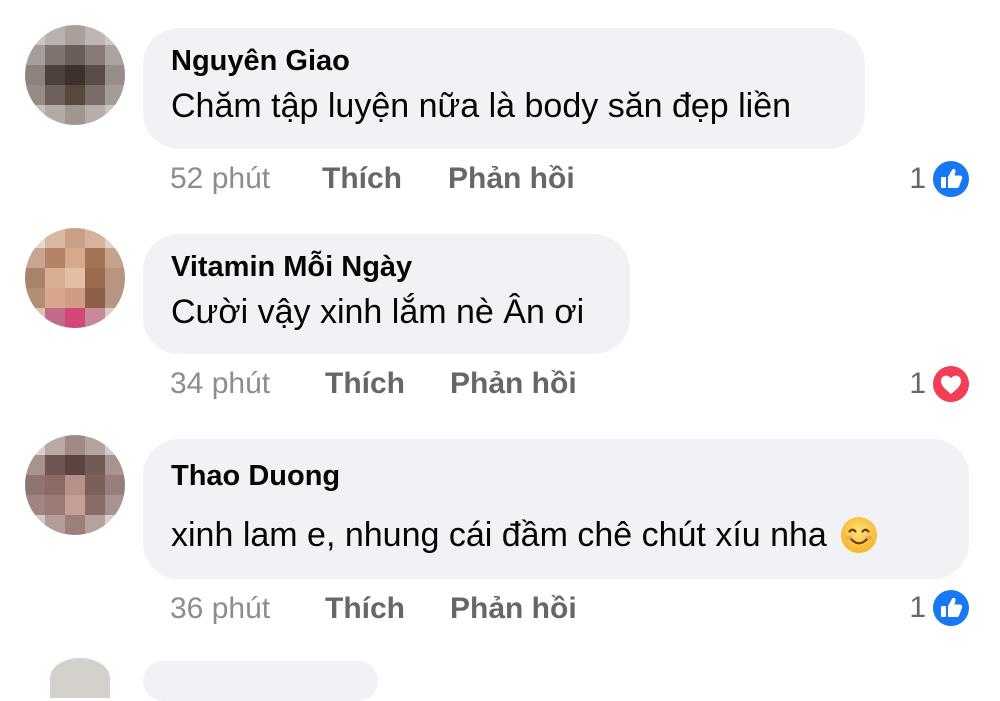 The image size is (1000, 701). What do you see at coordinates (481, 106) in the screenshot?
I see `comment-text-content: Chăm tập luyện nữa là body săn đẹp liền` at bounding box center [481, 106].